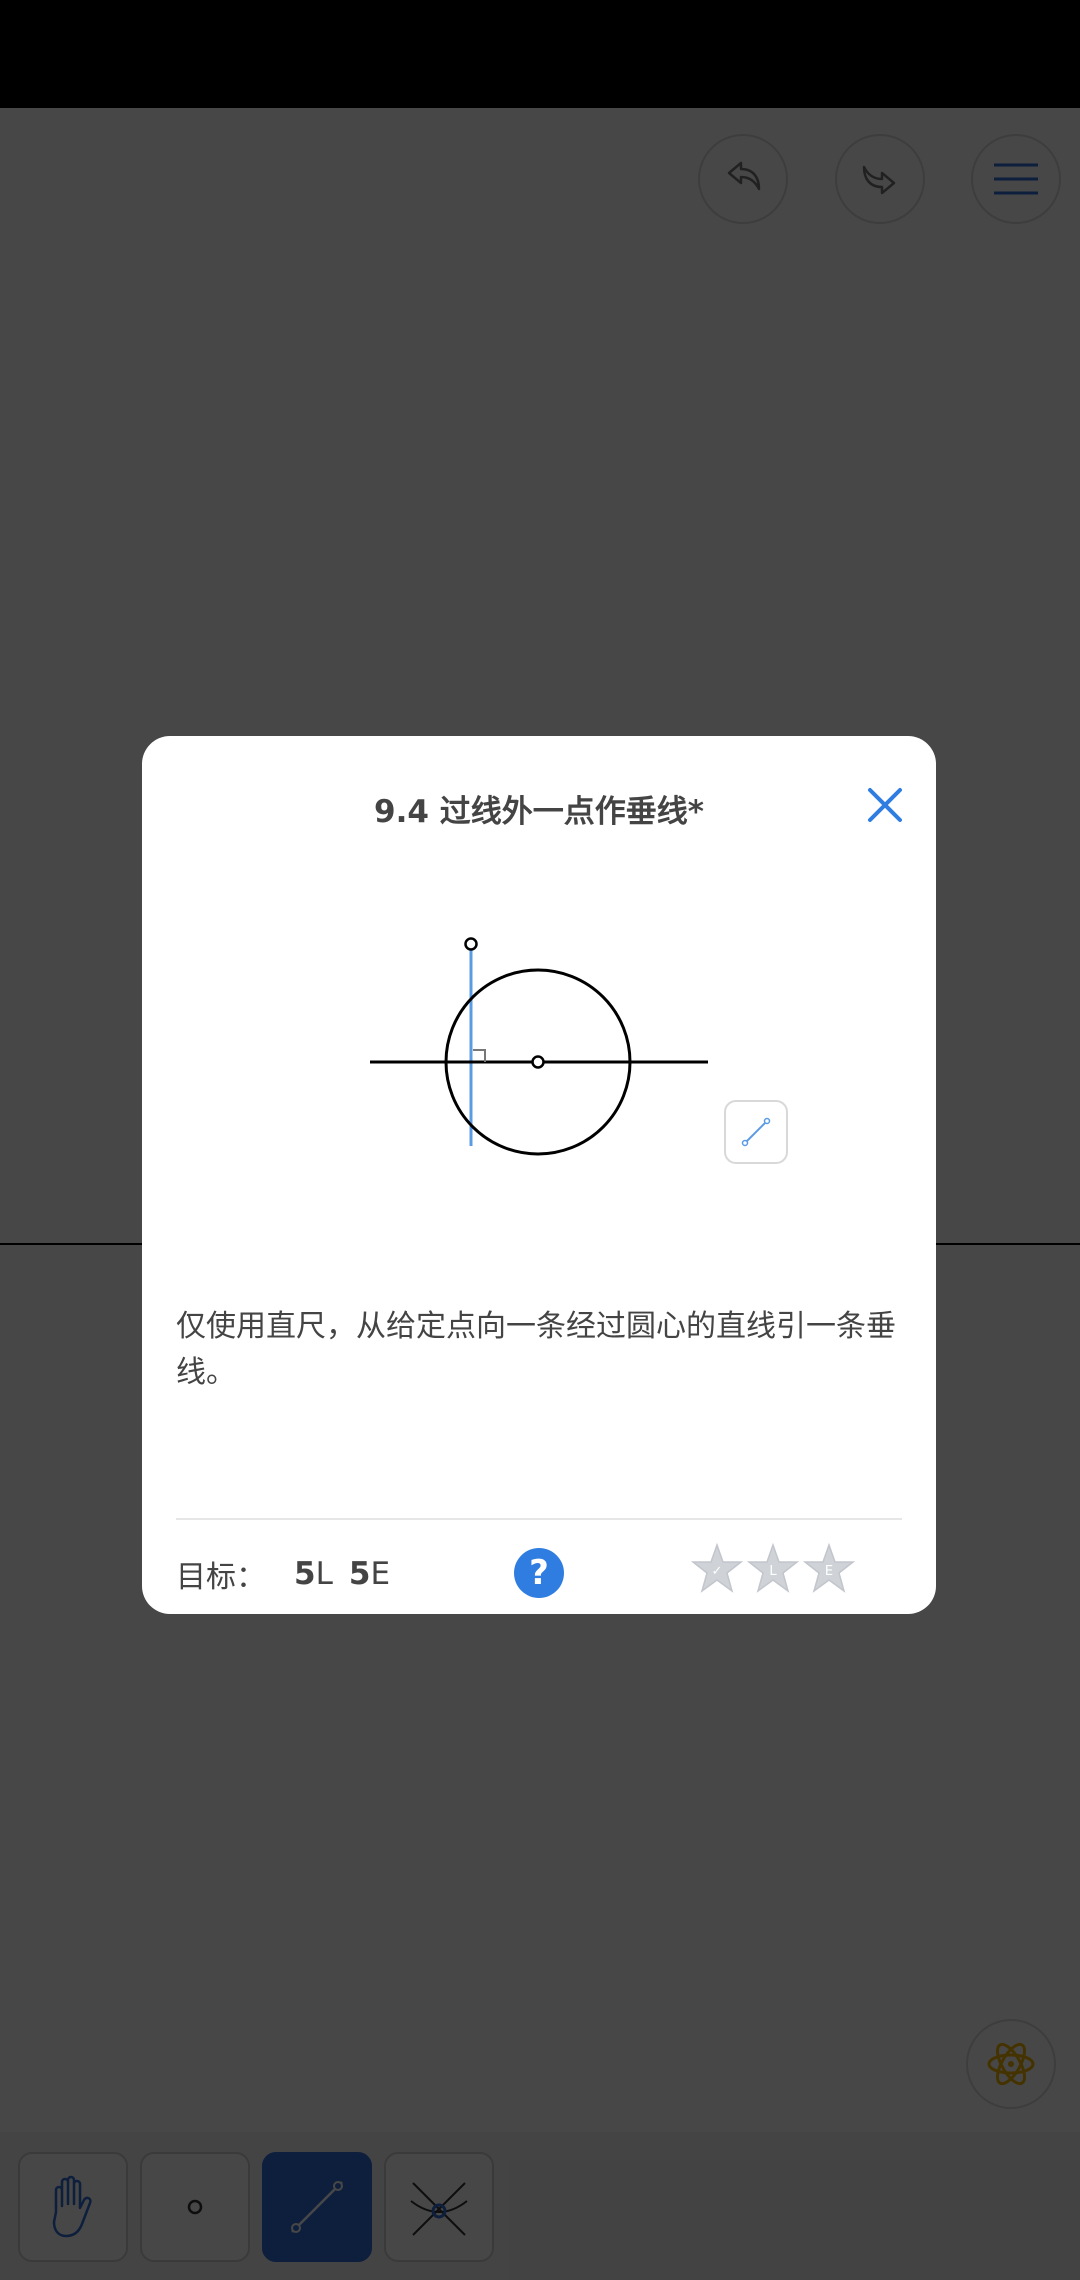  I want to click on right-angle-mark, so click(479, 1055).